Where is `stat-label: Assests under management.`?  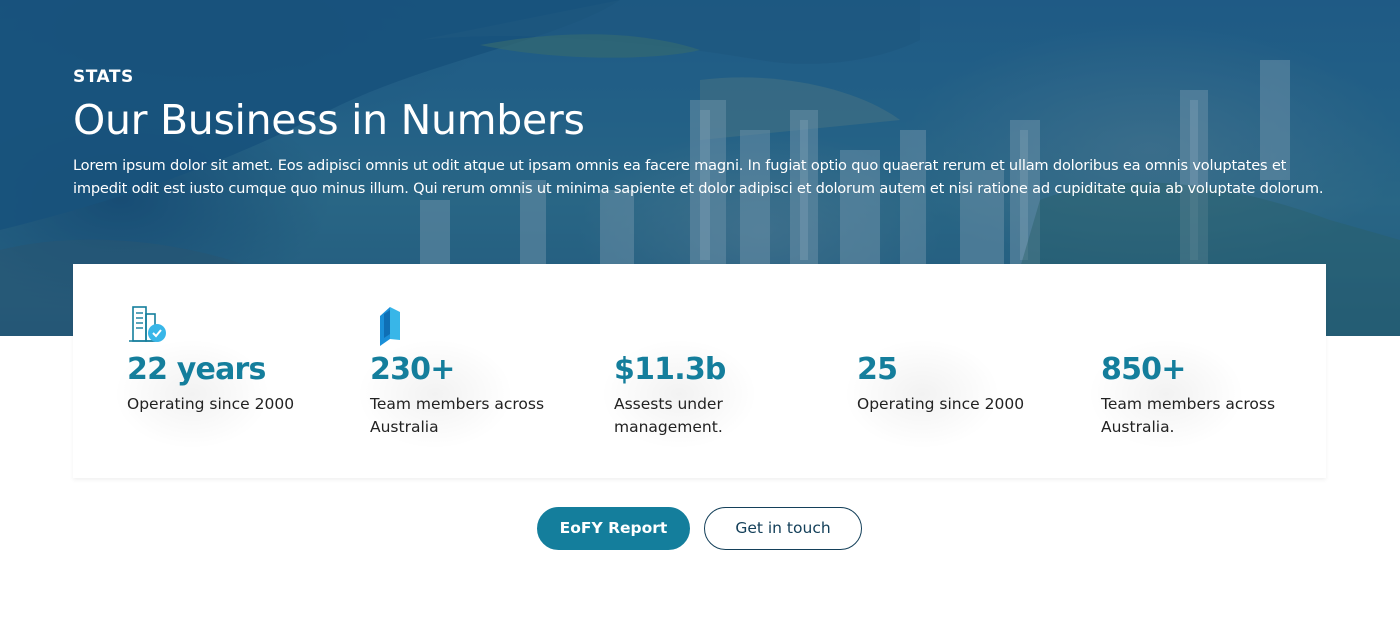 stat-label: Assests under management. is located at coordinates (668, 415).